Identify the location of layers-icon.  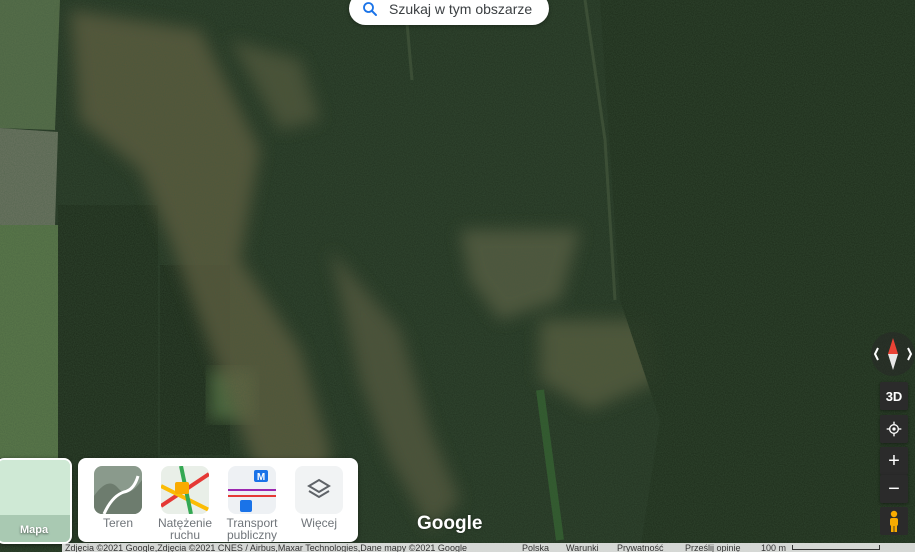
(319, 488).